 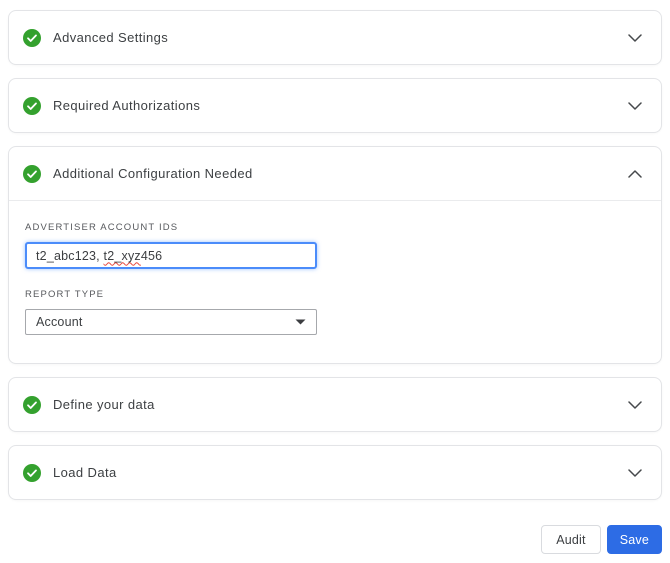 I want to click on chevron-up-icon, so click(x=635, y=173).